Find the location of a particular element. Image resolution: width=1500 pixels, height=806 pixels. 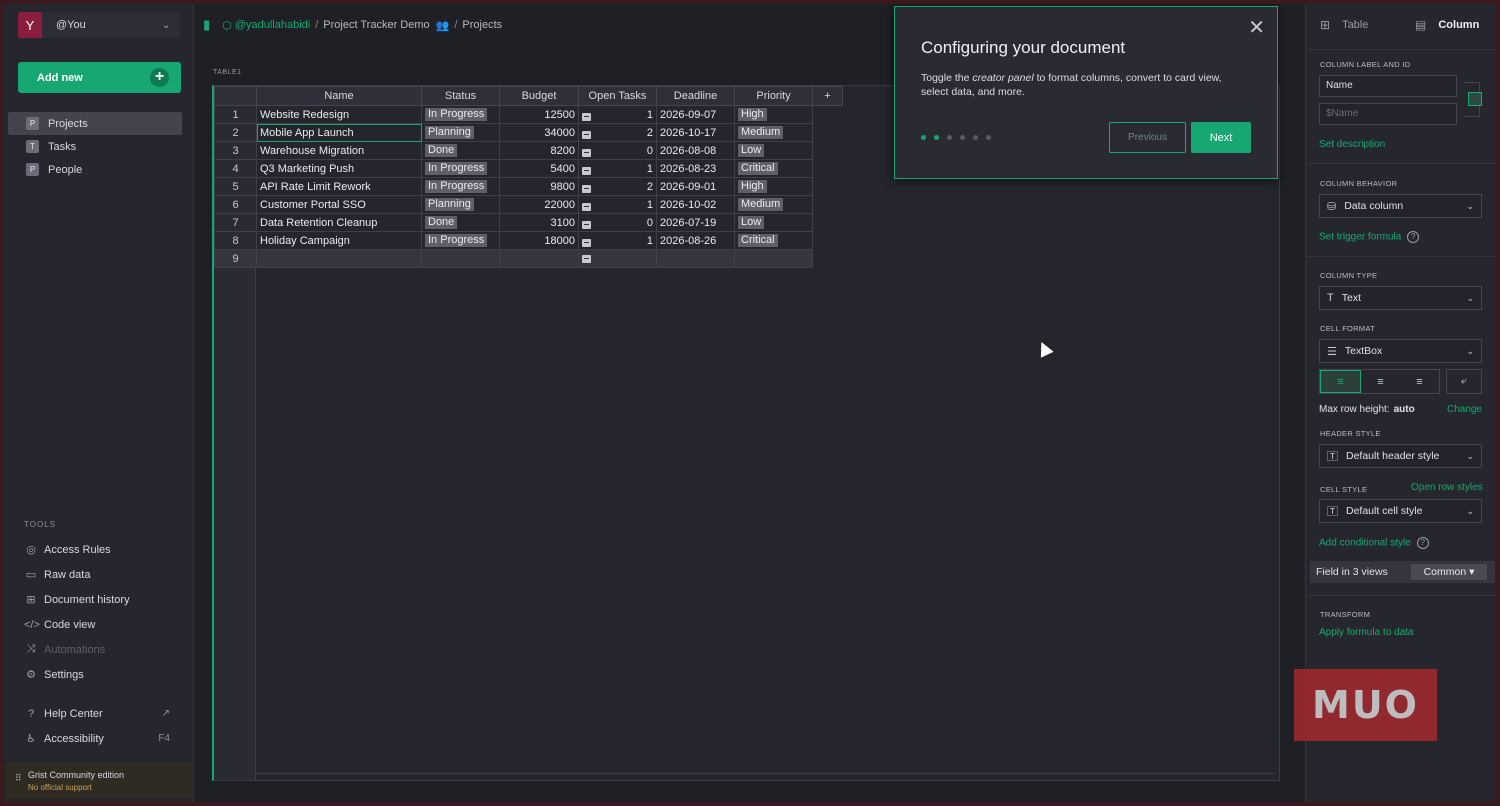

column-header-priority: Priority is located at coordinates (773, 96).